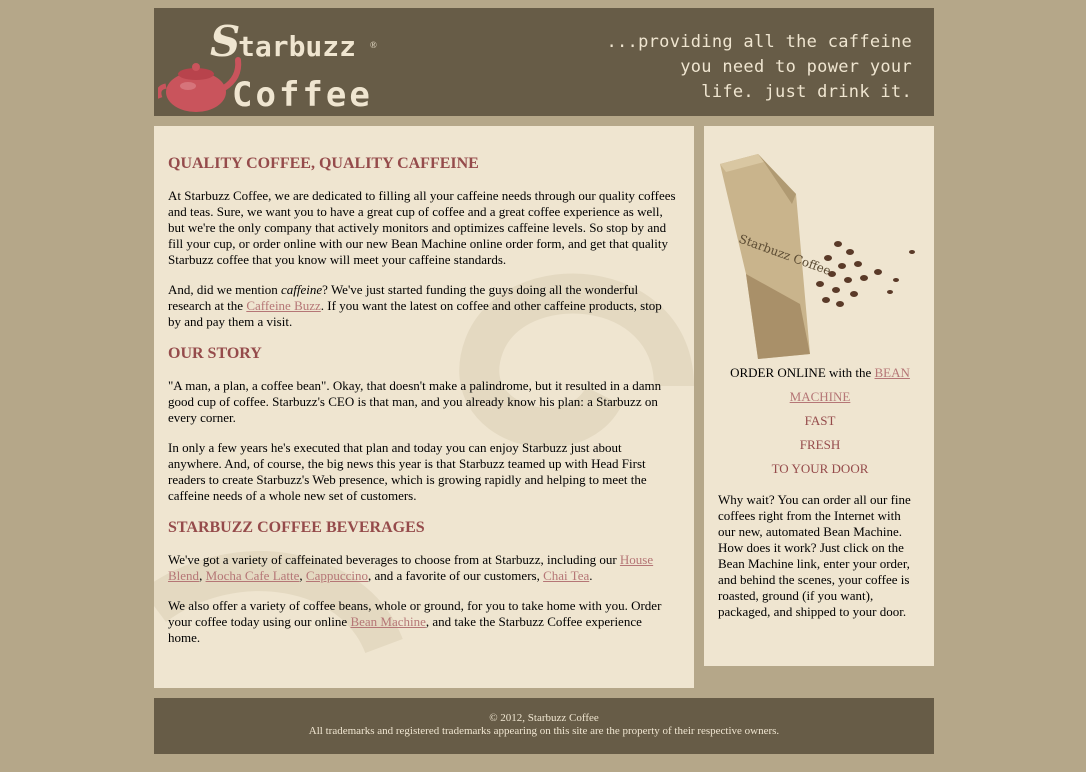 The height and width of the screenshot is (772, 1086). I want to click on text-span: And, did we mention, so click(225, 289).